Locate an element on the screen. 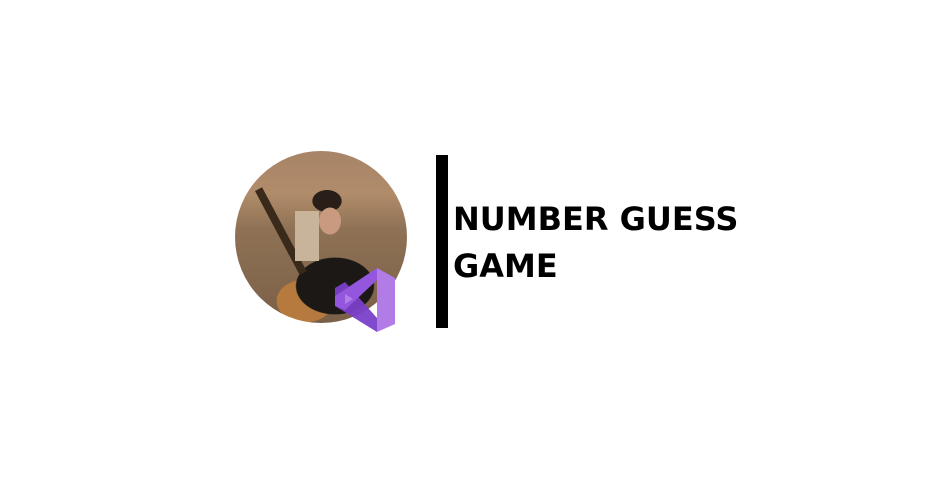 This screenshot has width=950, height=478. divider-bar is located at coordinates (442, 241).